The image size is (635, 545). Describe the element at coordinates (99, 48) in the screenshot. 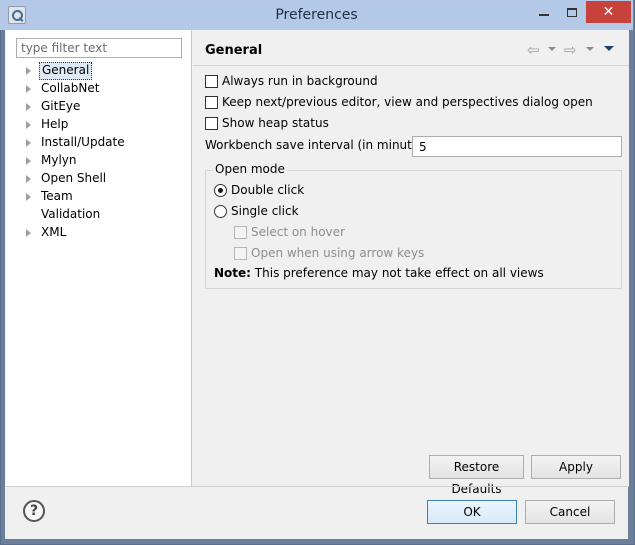

I see `filter-input` at that location.